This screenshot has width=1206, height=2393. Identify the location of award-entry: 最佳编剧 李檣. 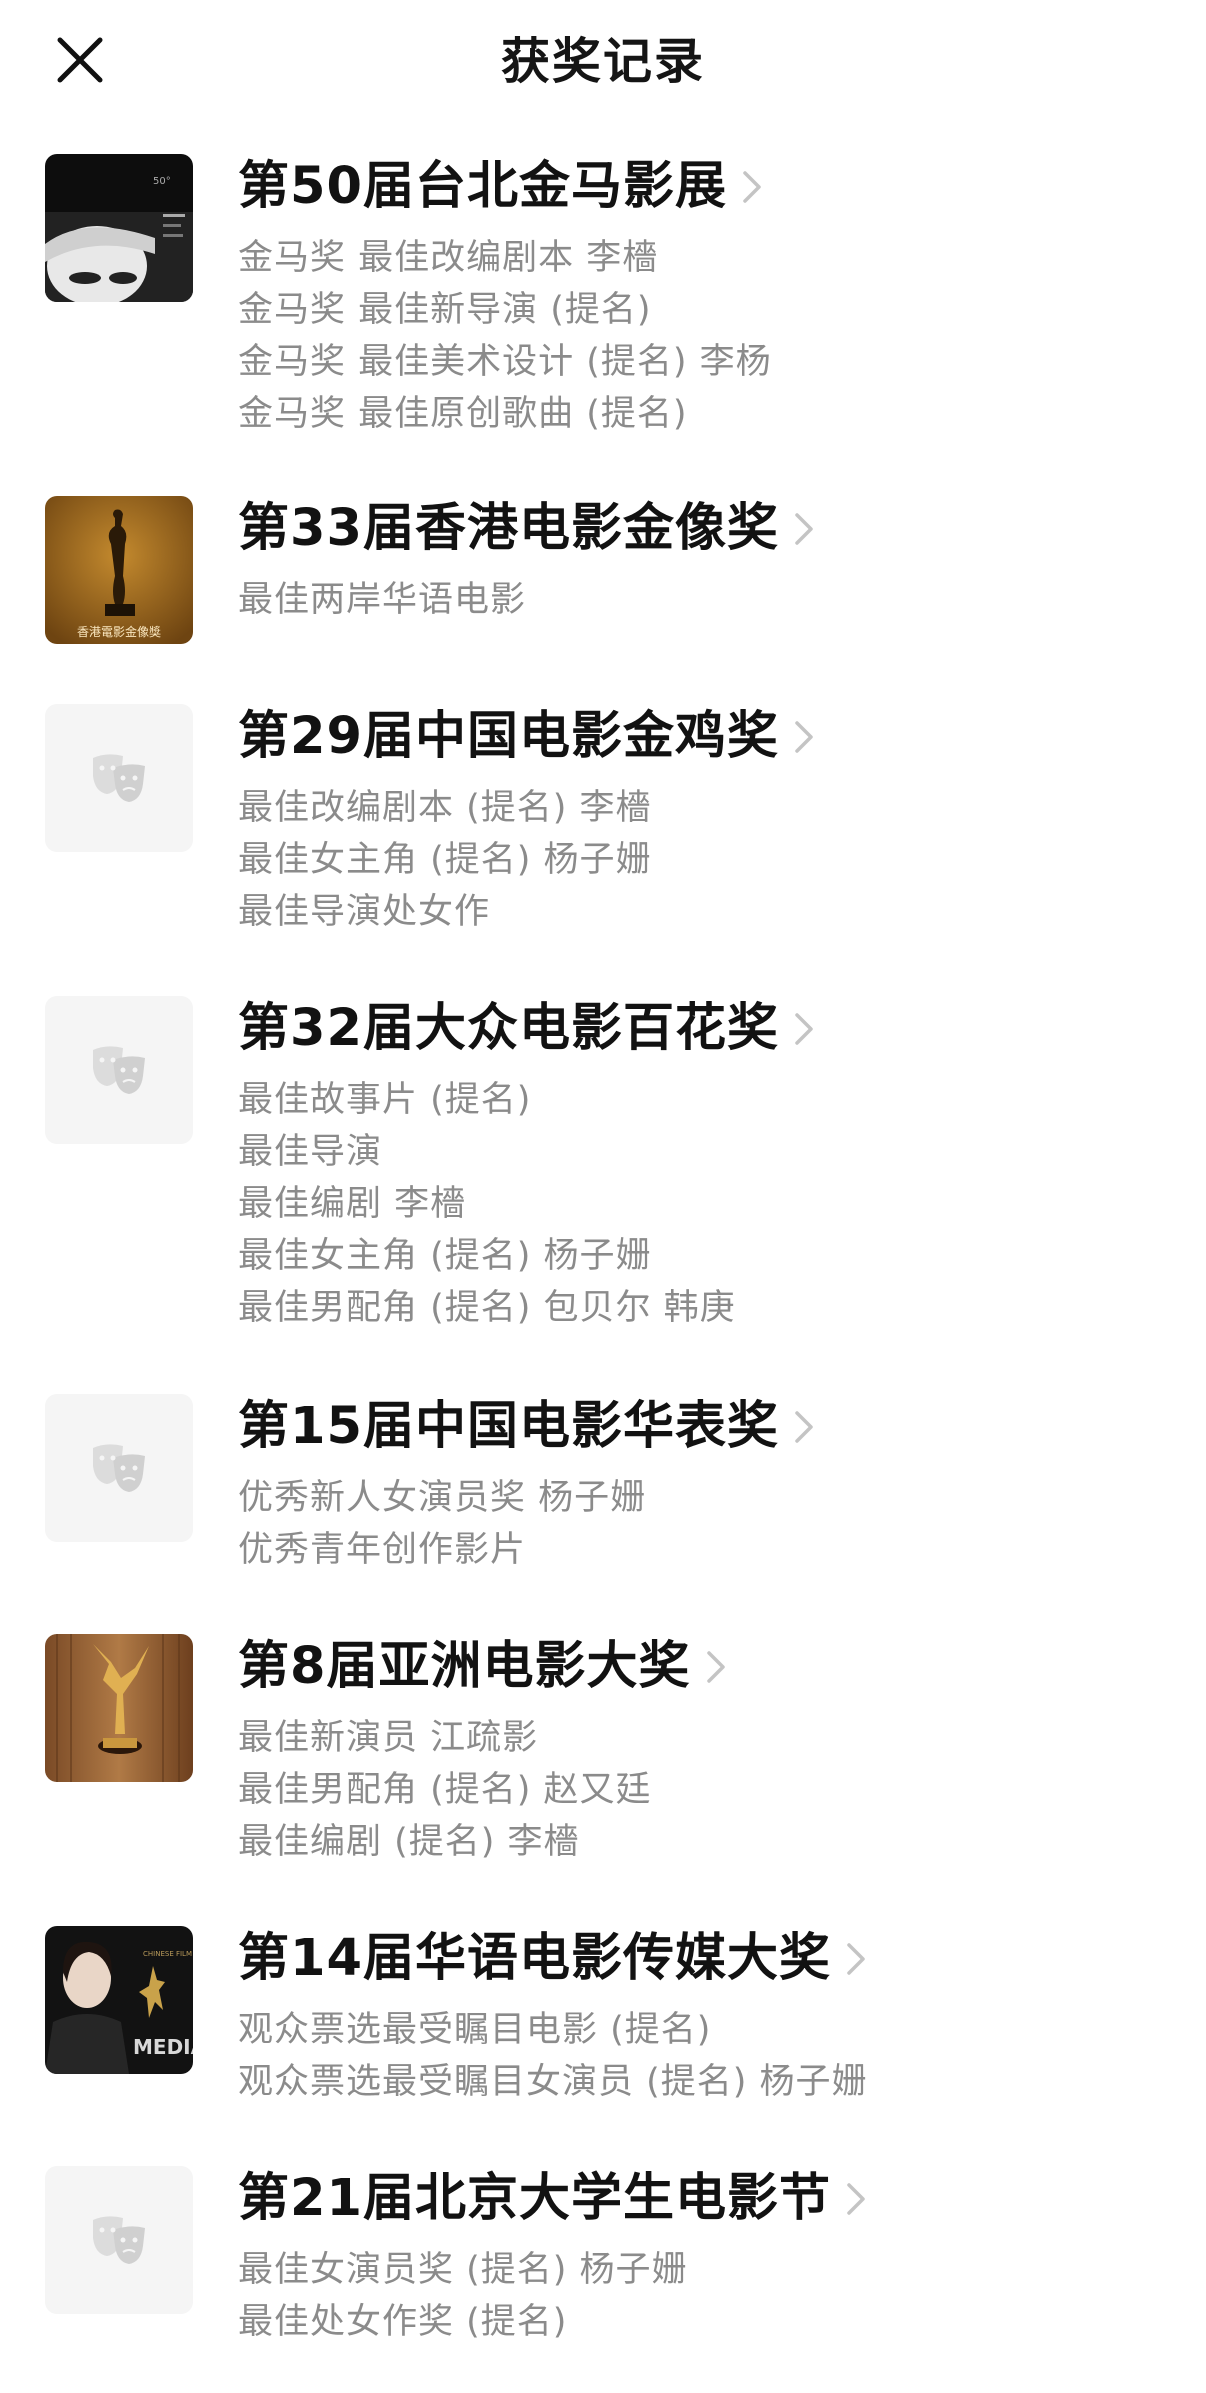
(352, 1204).